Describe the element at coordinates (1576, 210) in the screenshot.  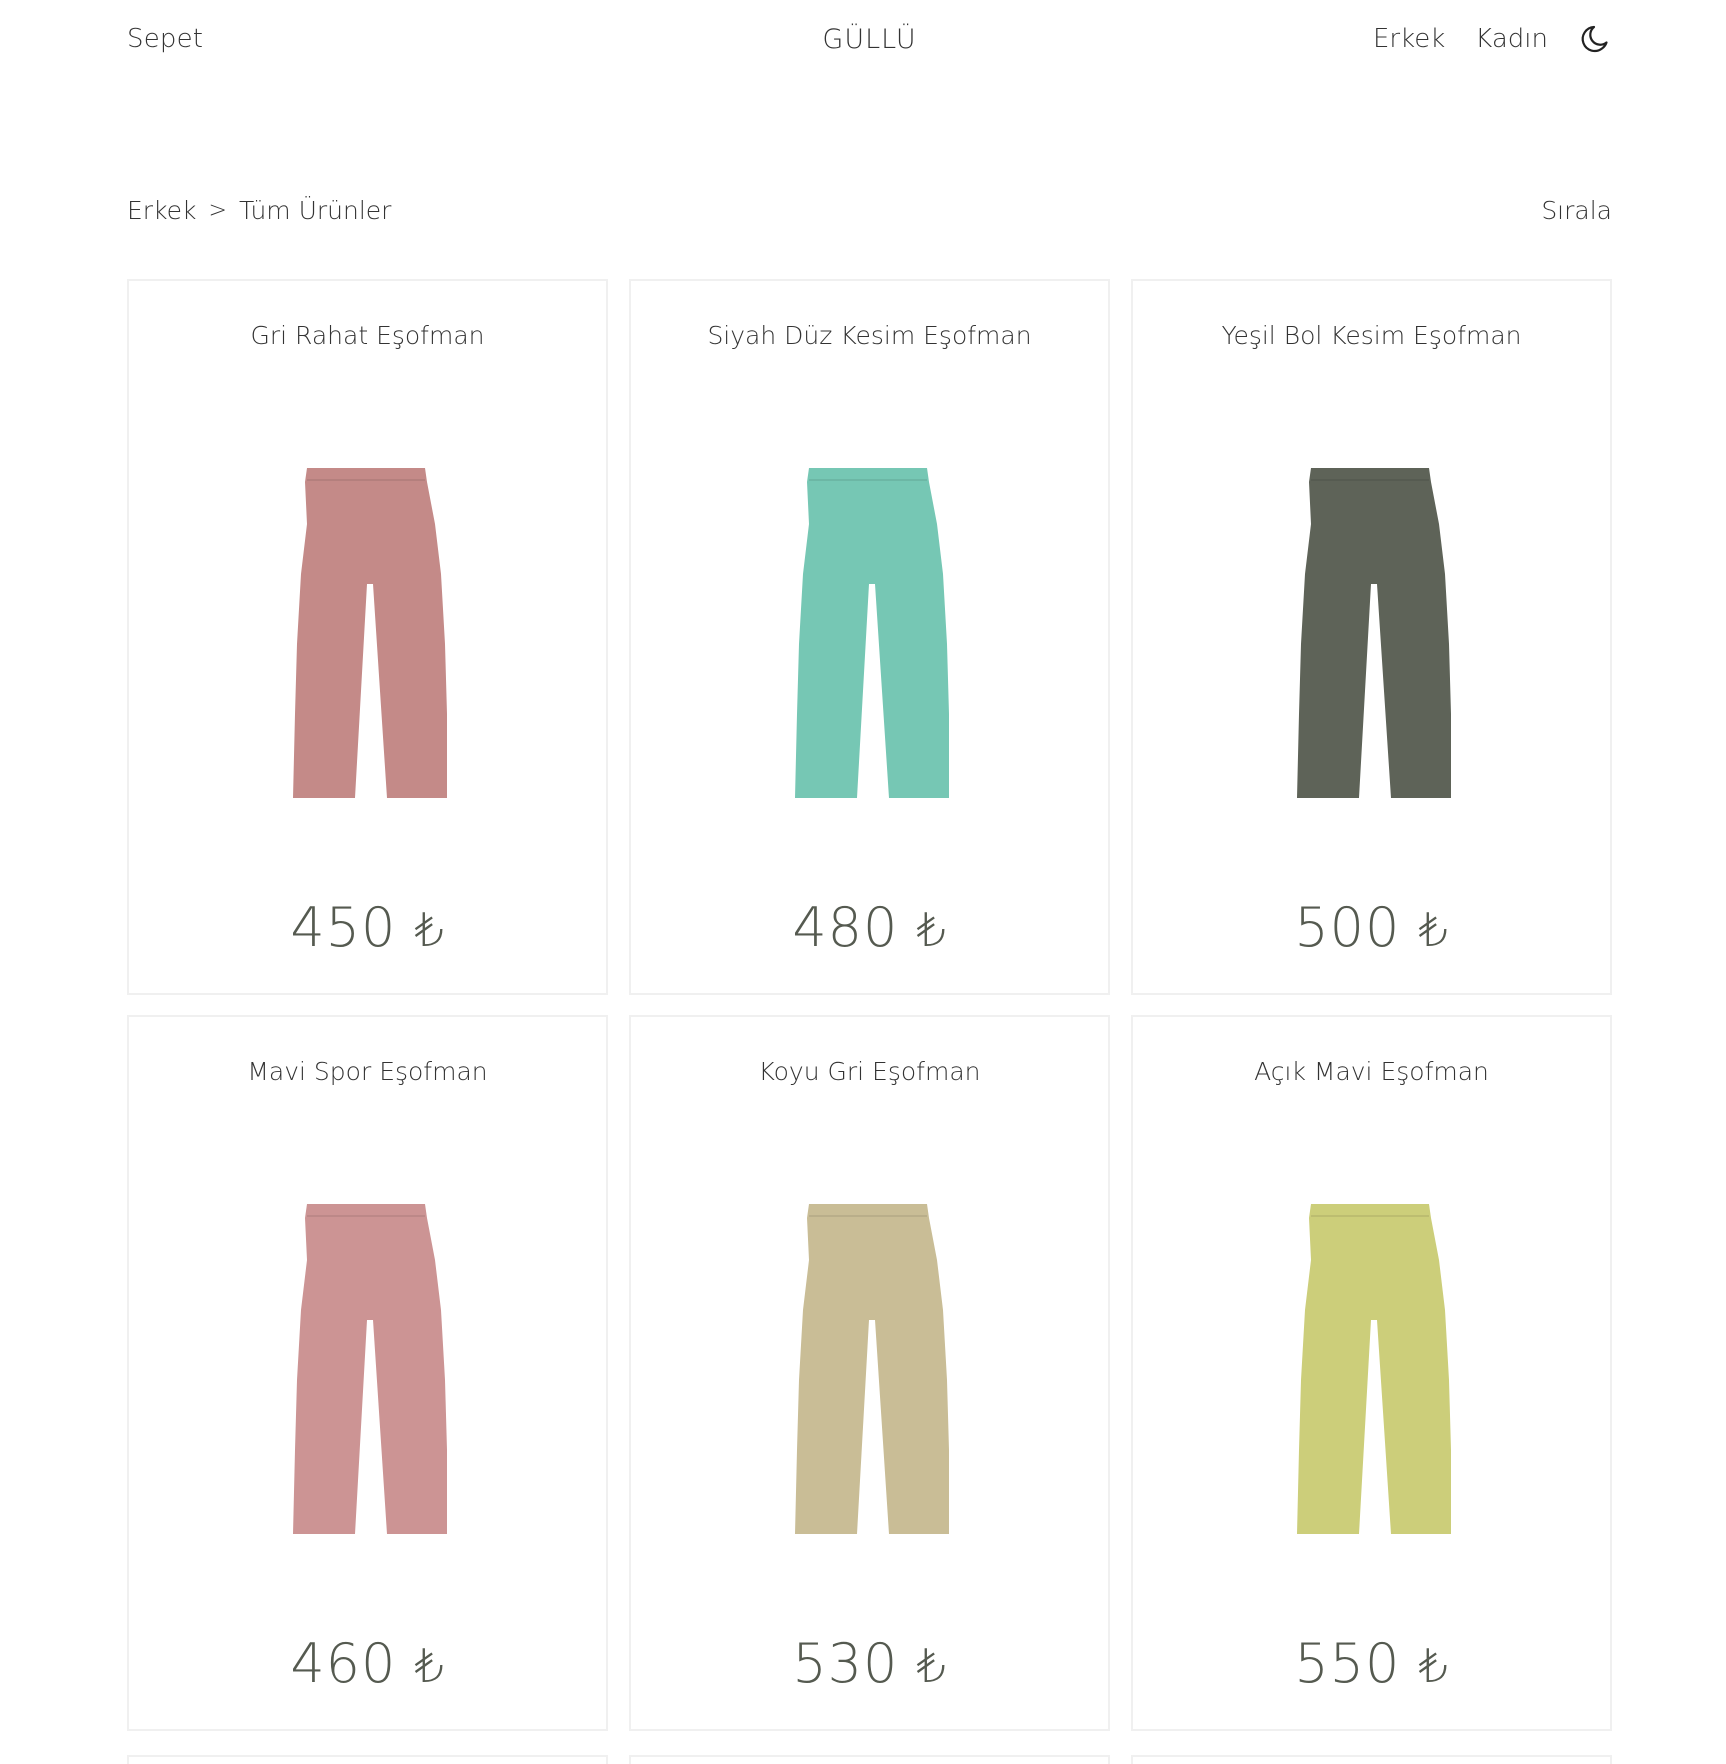
I see `sort-button: Sırala` at that location.